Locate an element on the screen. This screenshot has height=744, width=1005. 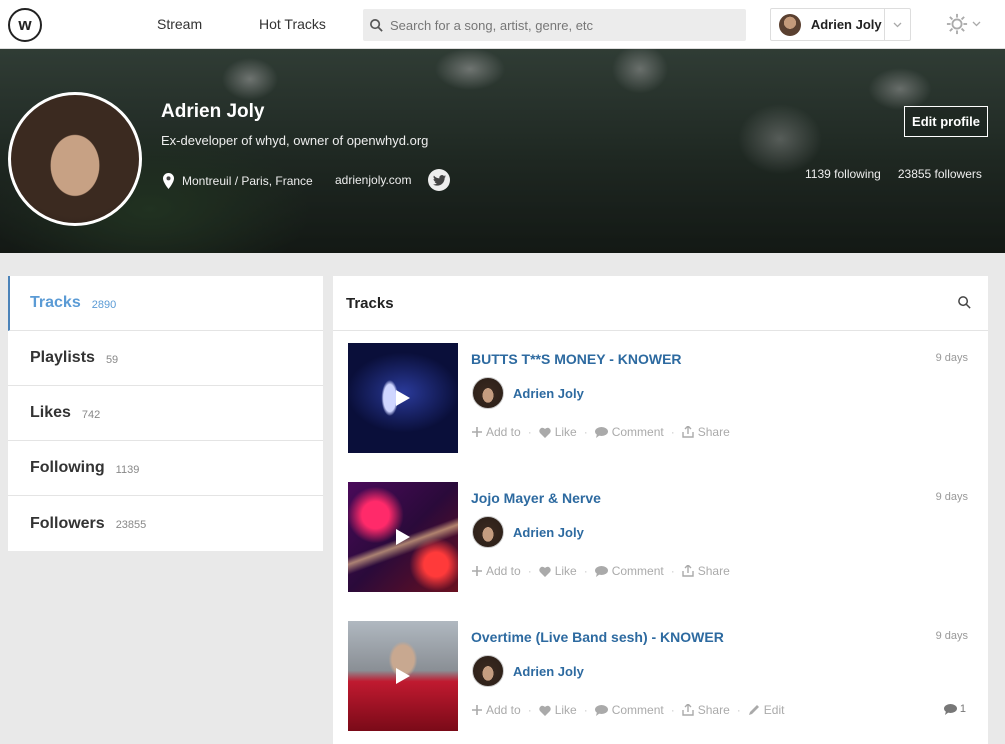
sidebar-item-count: 1139 is located at coordinates (127, 469).